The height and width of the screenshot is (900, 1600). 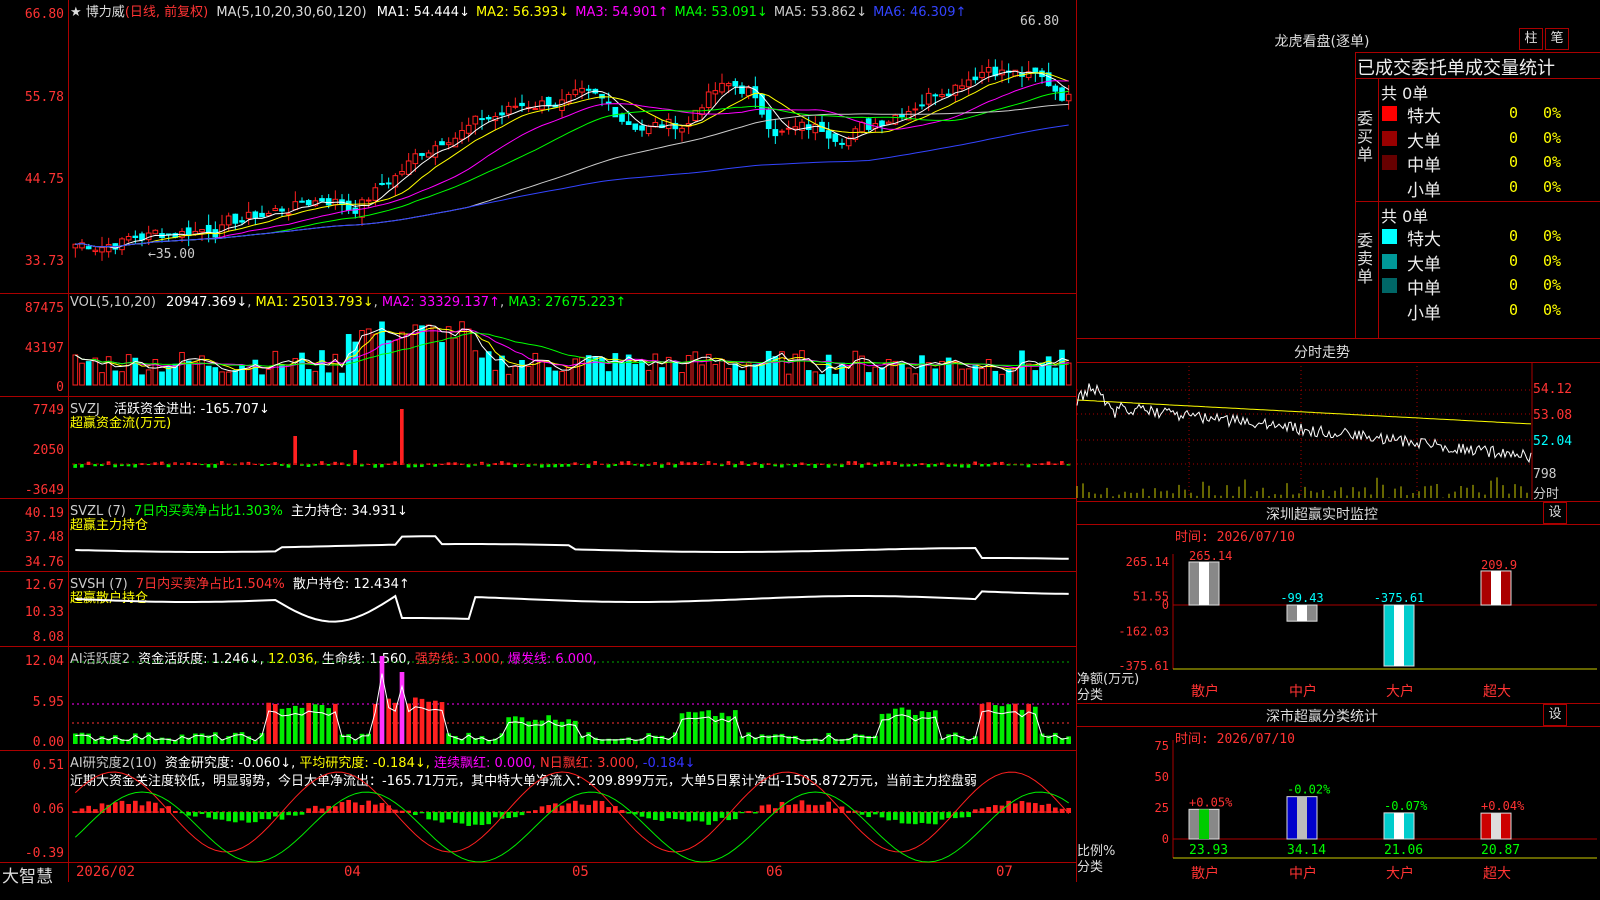 What do you see at coordinates (48, 702) in the screenshot?
I see `act-tick: 5.95` at bounding box center [48, 702].